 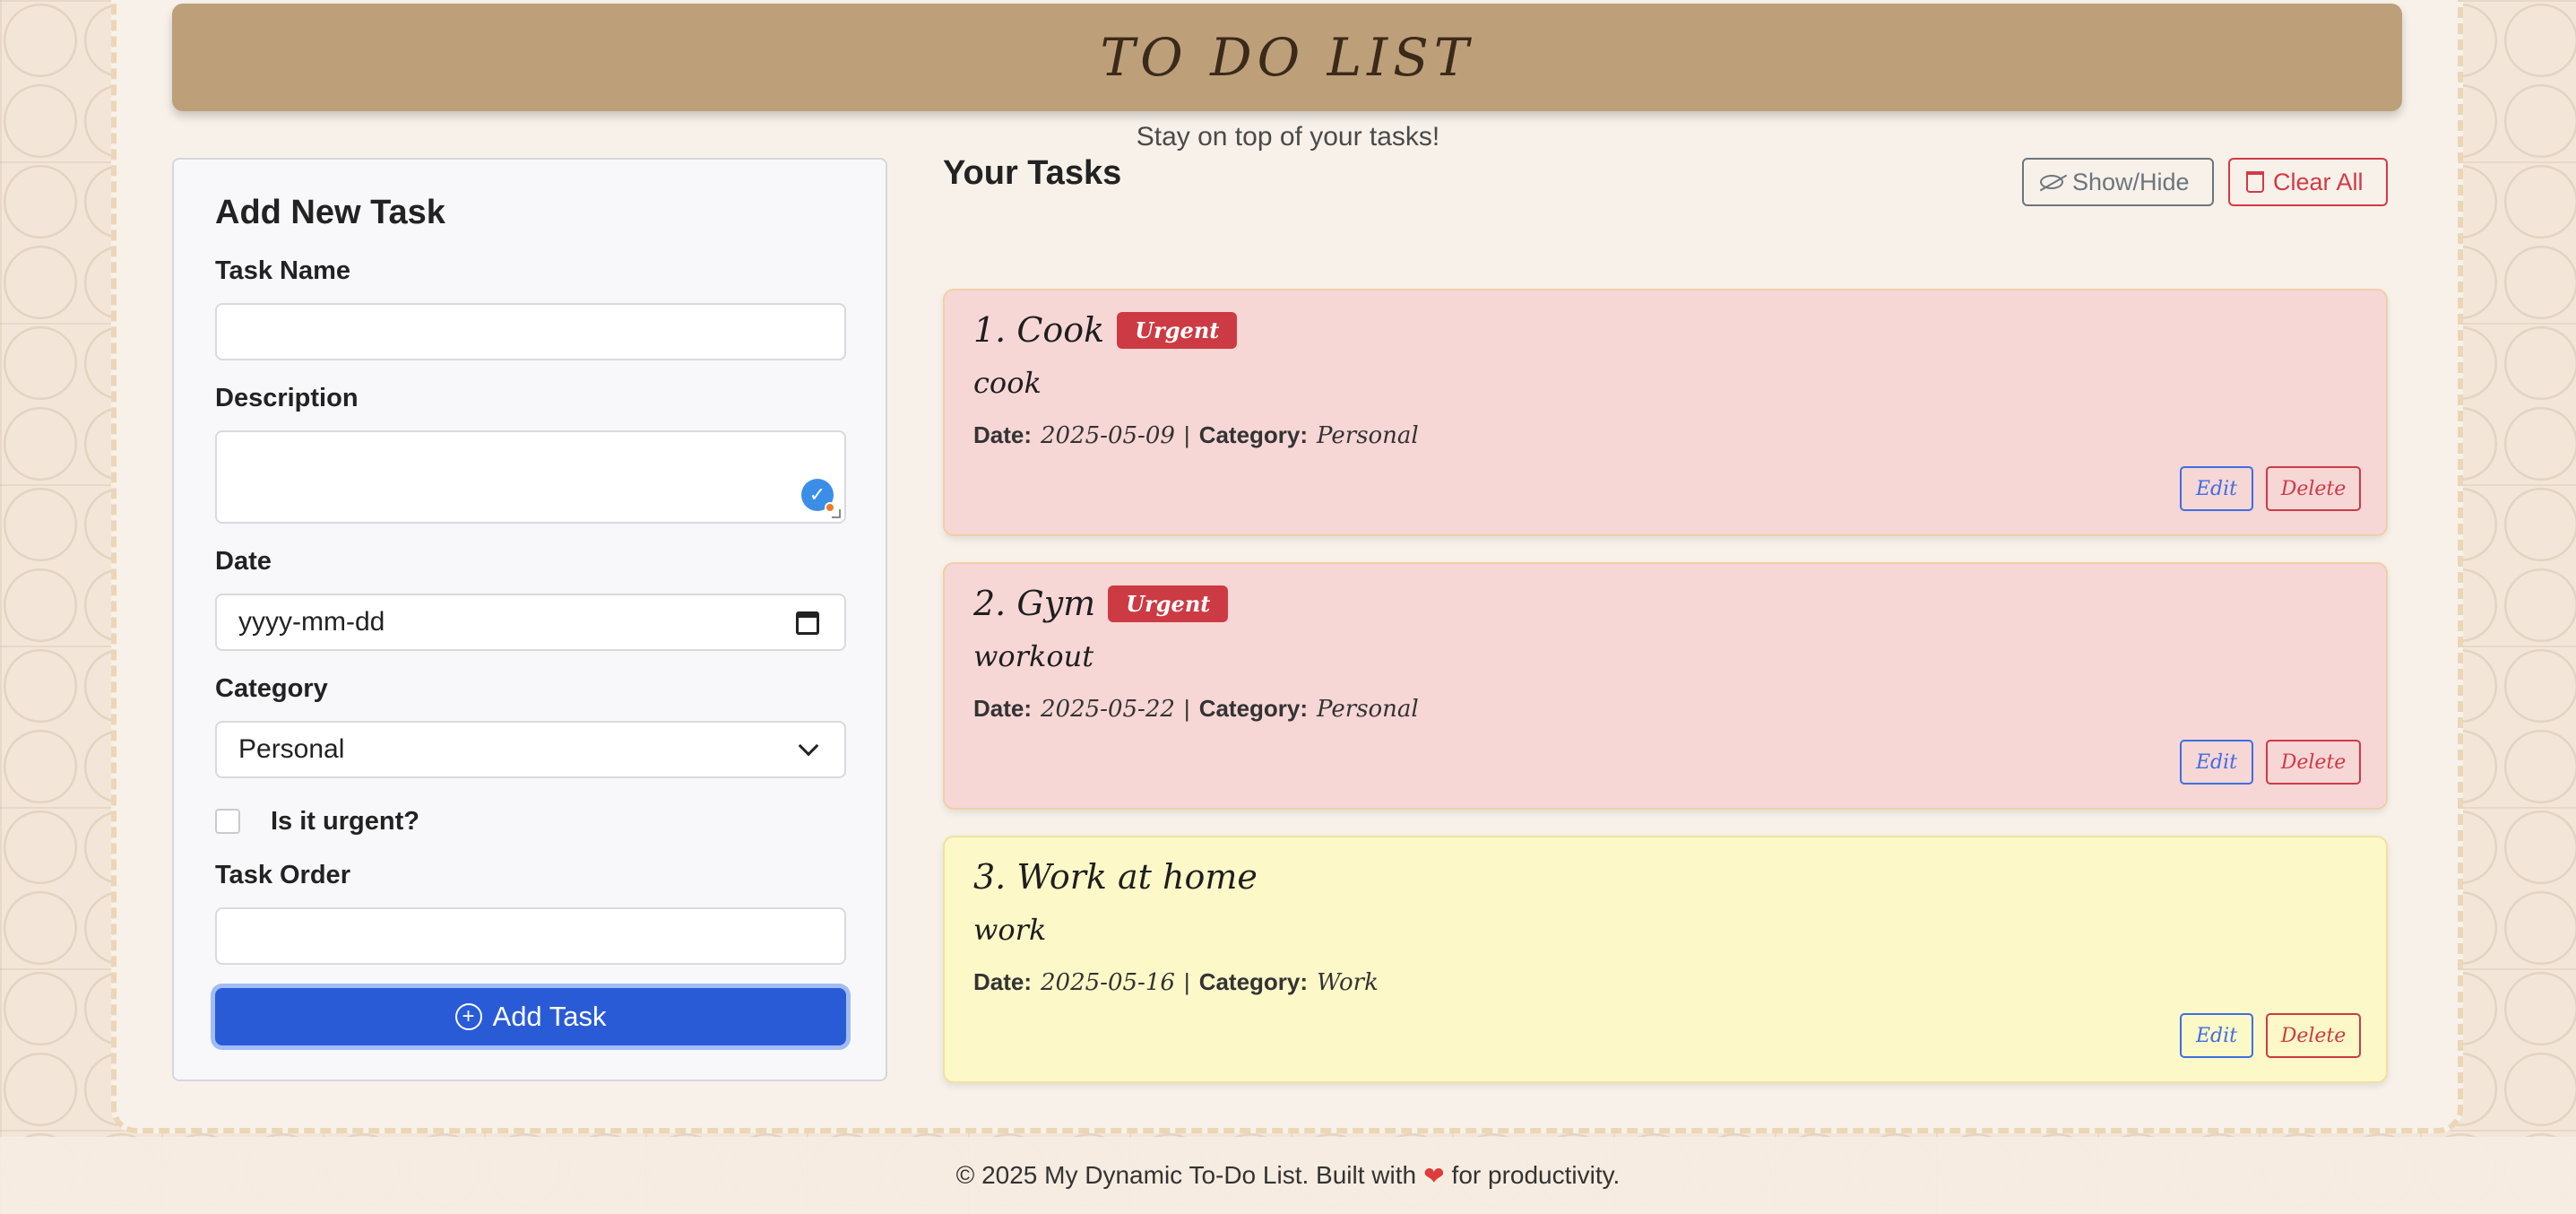 What do you see at coordinates (1108, 982) in the screenshot?
I see `task-date: 2025-05-16` at bounding box center [1108, 982].